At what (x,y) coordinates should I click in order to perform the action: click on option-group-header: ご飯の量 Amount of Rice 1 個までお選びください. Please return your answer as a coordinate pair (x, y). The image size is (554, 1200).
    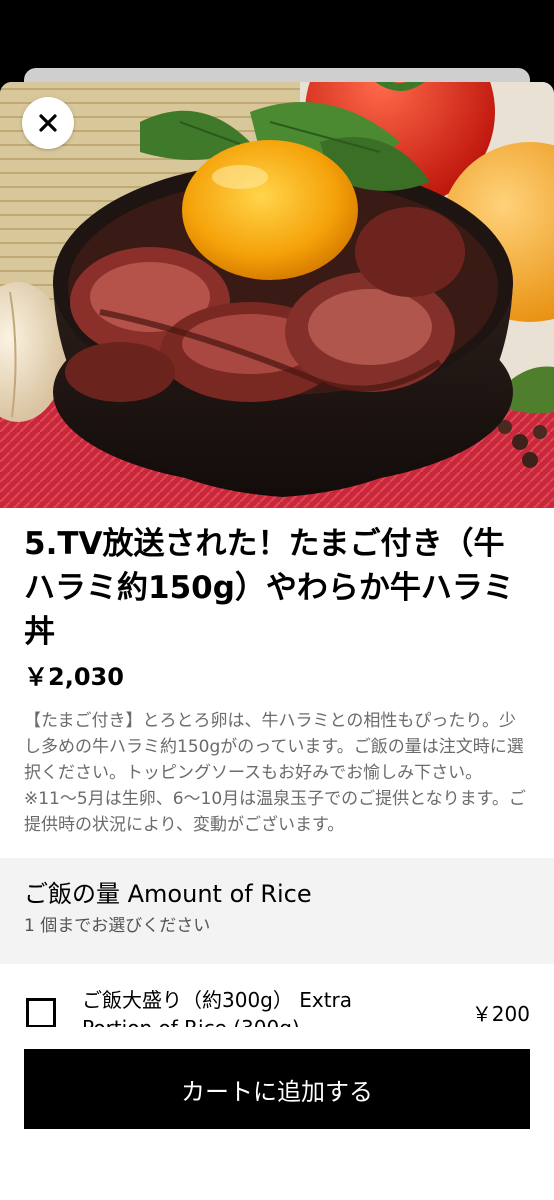
    Looking at the image, I should click on (277, 911).